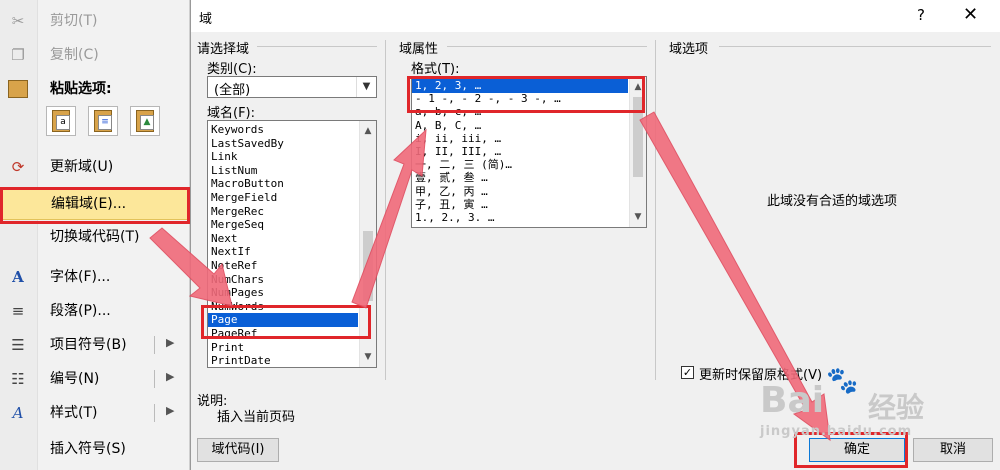 This screenshot has width=1000, height=470. I want to click on bullets-icon: ☰, so click(18, 345).